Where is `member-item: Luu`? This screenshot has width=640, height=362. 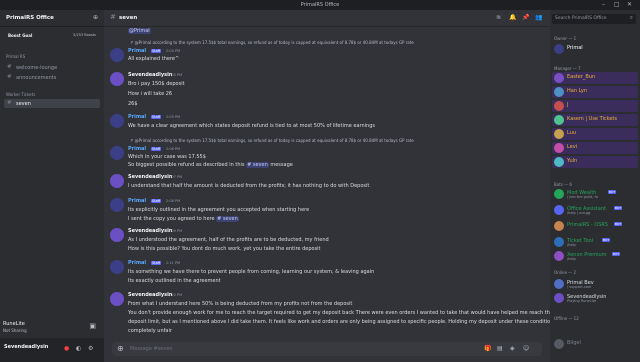 member-item: Luu is located at coordinates (595, 134).